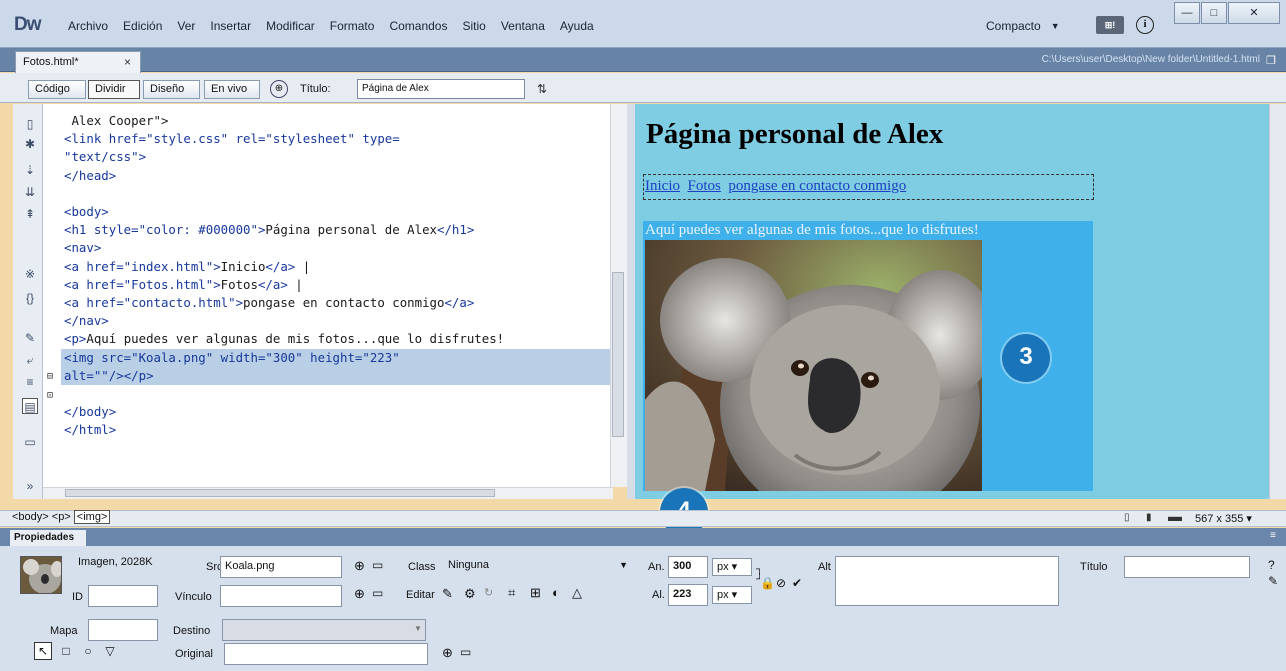 The image size is (1286, 671). What do you see at coordinates (92, 517) in the screenshot?
I see `tag-img: <img>` at bounding box center [92, 517].